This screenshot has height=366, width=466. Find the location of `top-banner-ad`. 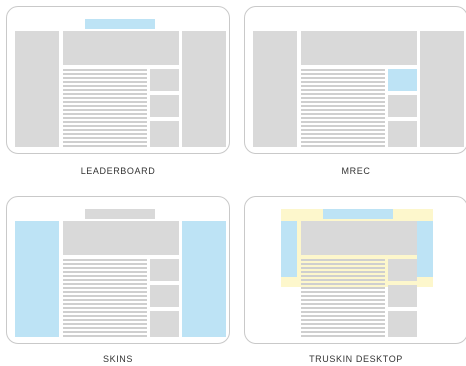

top-banner-ad is located at coordinates (358, 214).